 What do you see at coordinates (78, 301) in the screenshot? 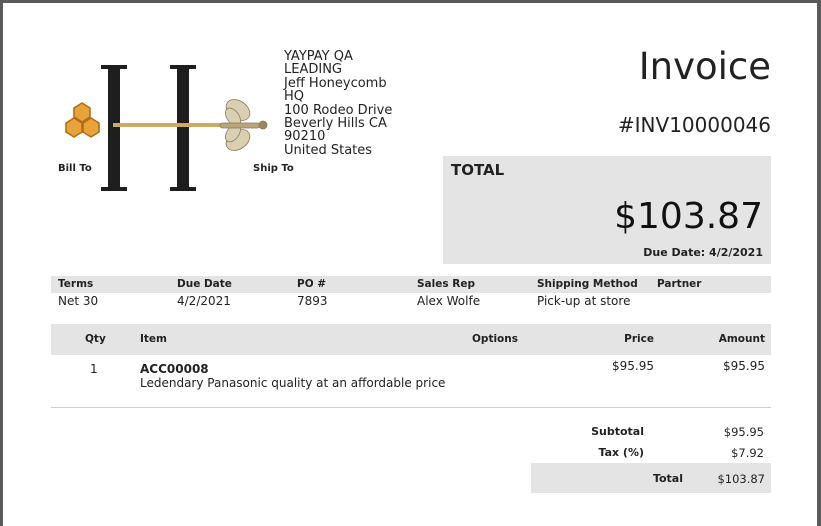
I see `terms-value: Net 30` at bounding box center [78, 301].